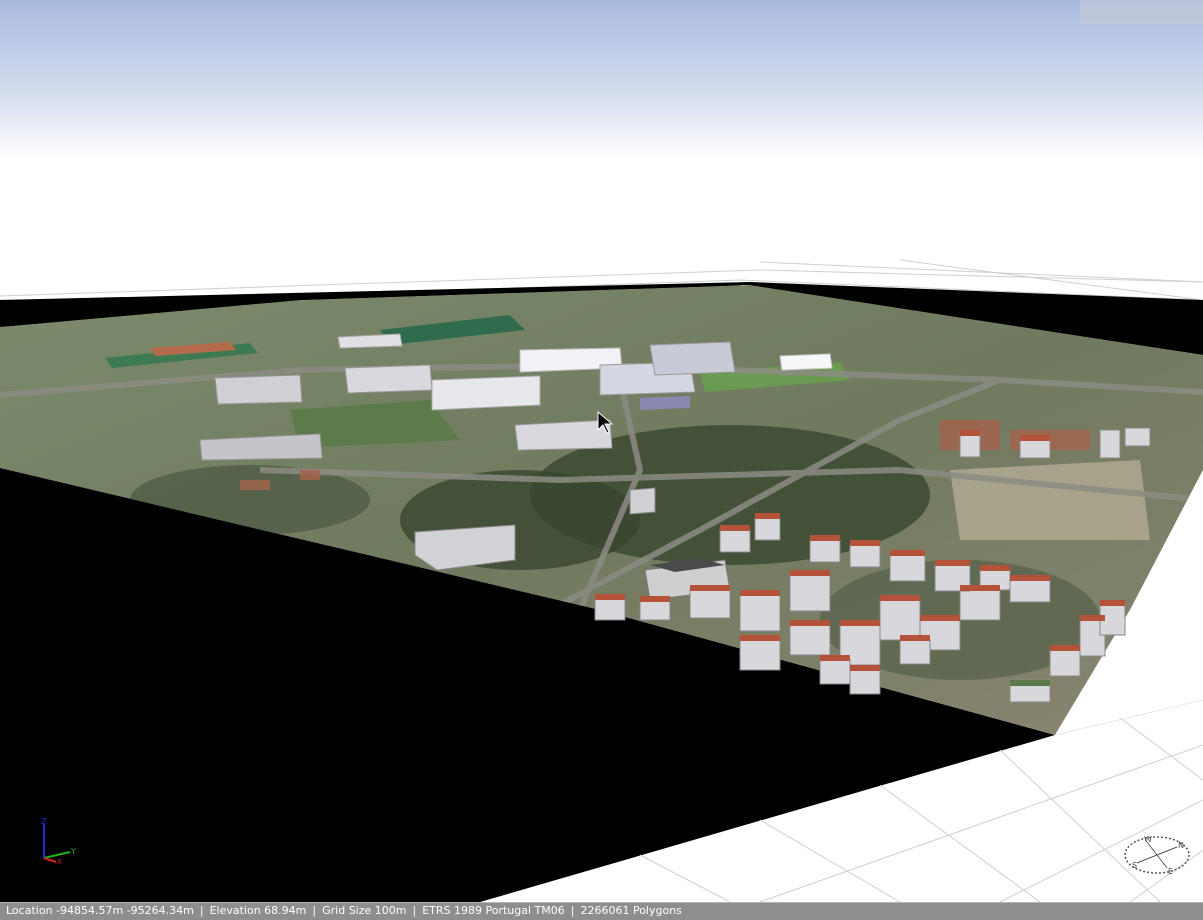 The width and height of the screenshot is (1203, 920). What do you see at coordinates (1157, 855) in the screenshot?
I see `compass-rose-icon: N S E W` at bounding box center [1157, 855].